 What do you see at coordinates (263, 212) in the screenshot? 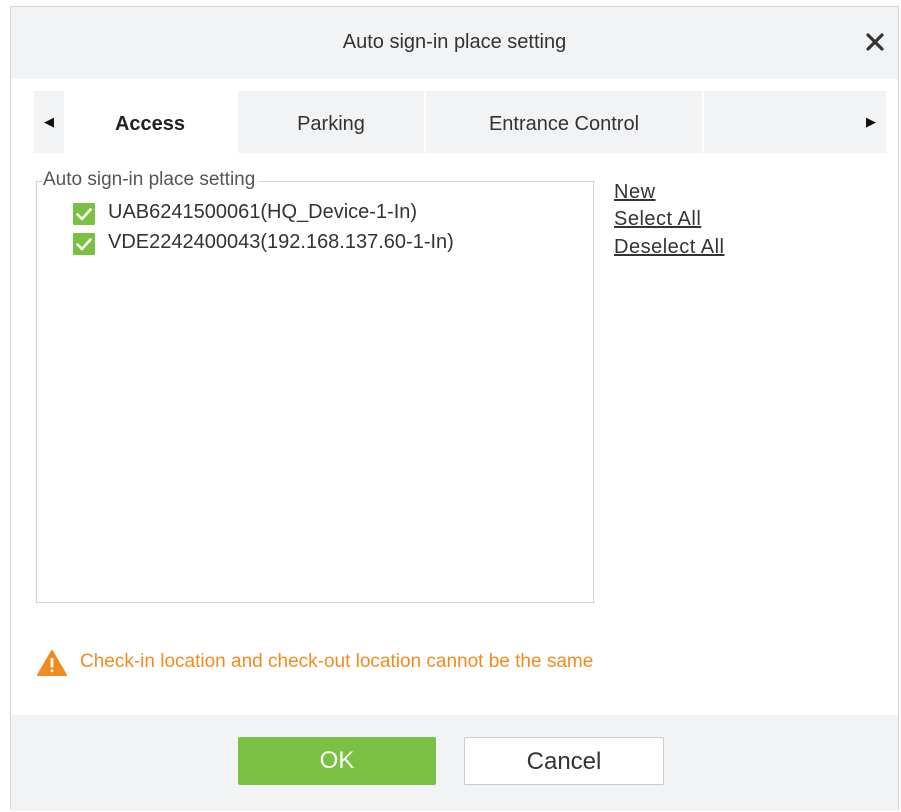
I see `device-label: UAB6241500061(HQ_Device-1-In)` at bounding box center [263, 212].